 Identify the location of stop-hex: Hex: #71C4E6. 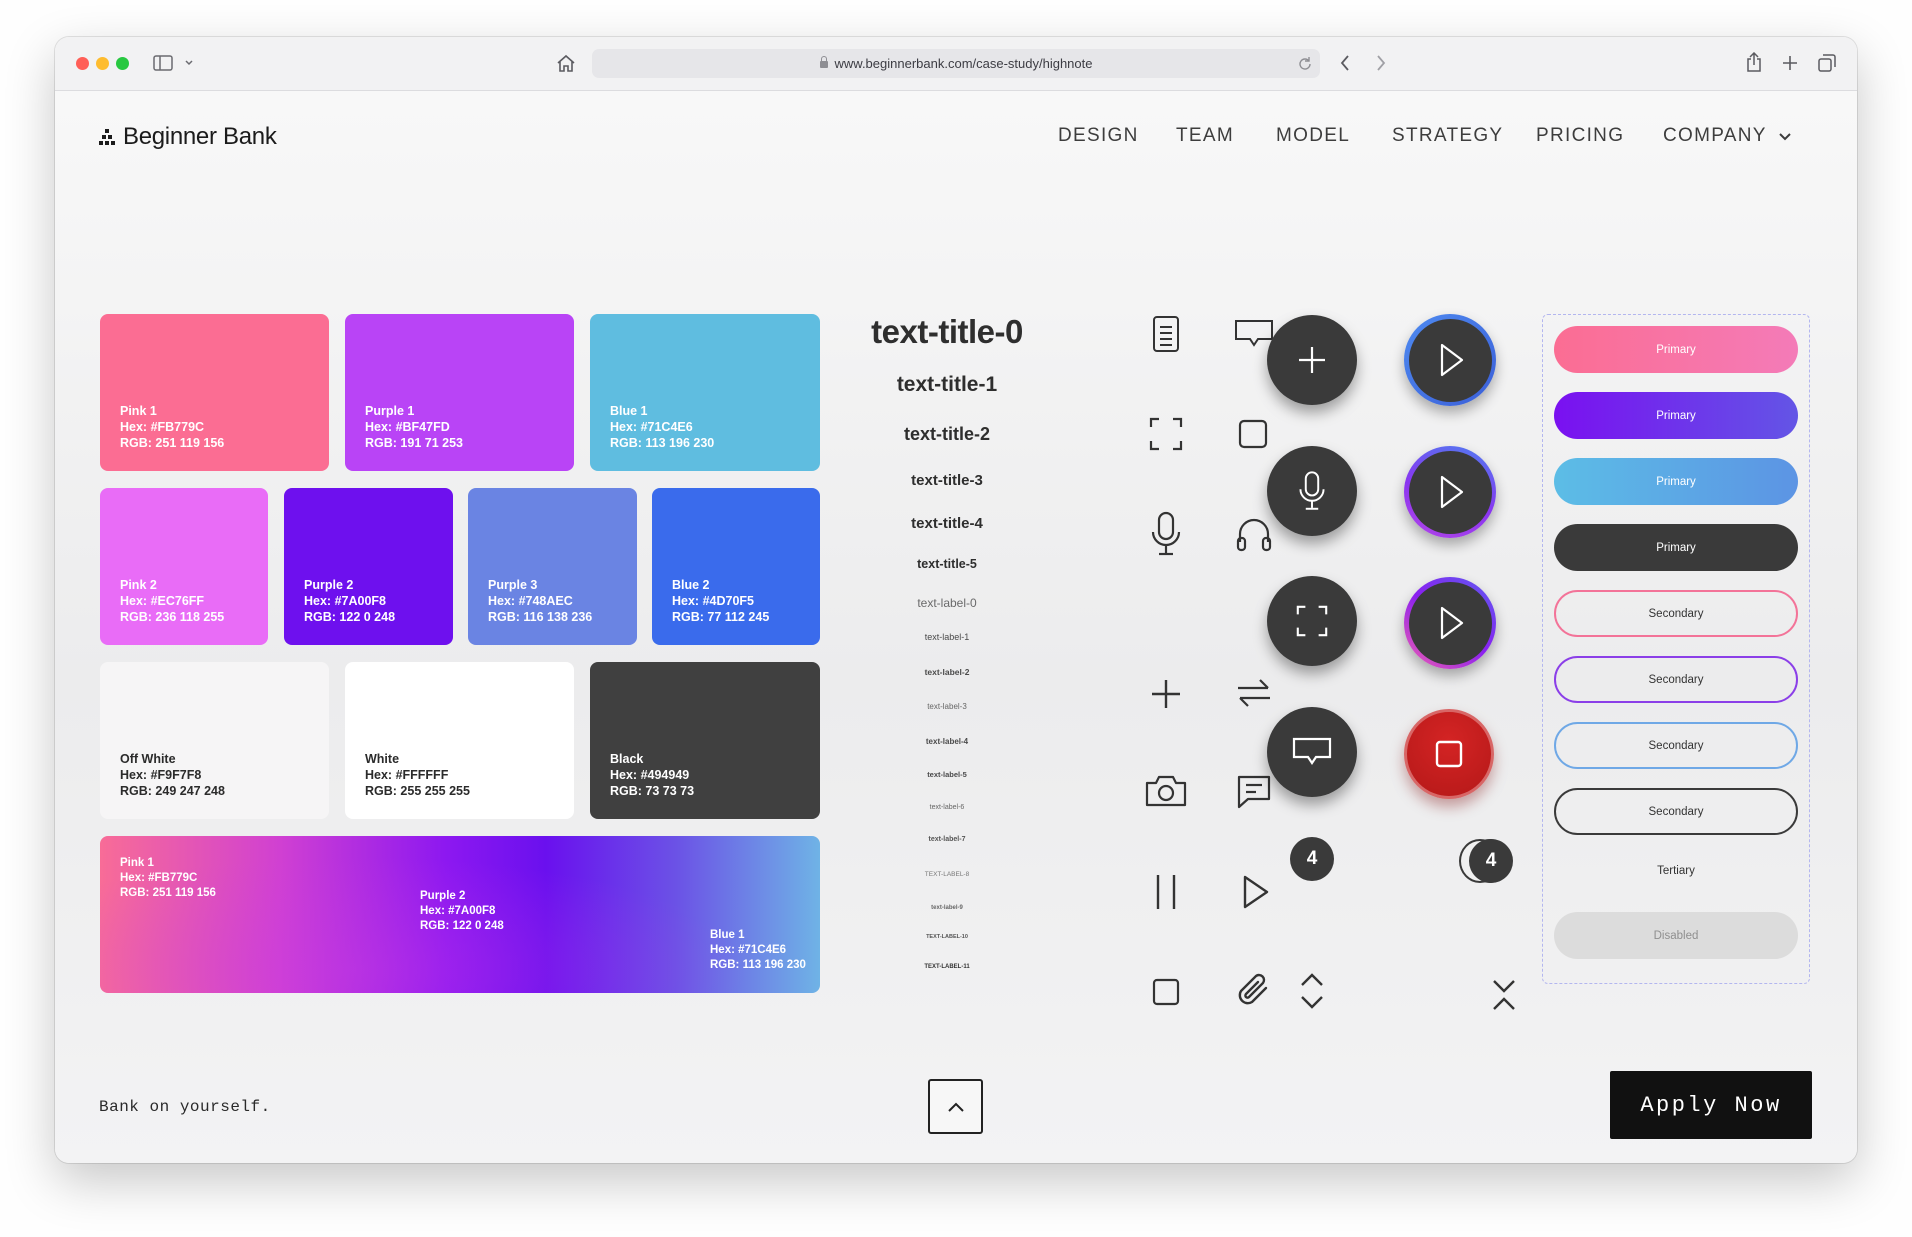
(748, 950).